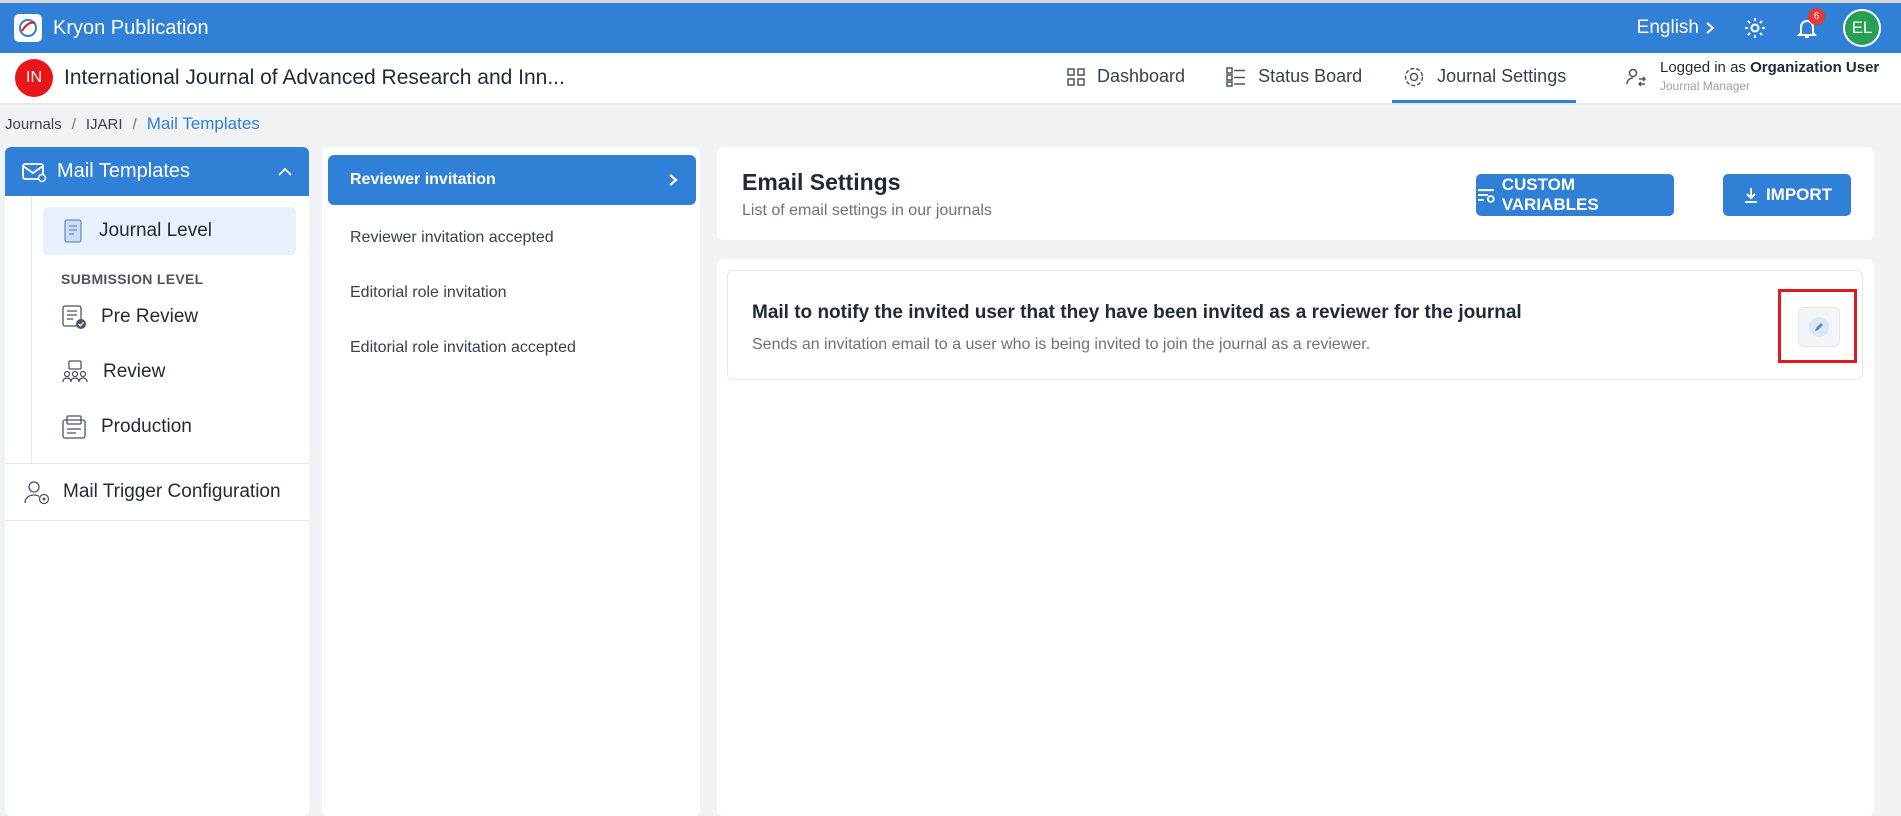 This screenshot has width=1901, height=816. I want to click on nav-journal-settings: Journal Settings, so click(1484, 78).